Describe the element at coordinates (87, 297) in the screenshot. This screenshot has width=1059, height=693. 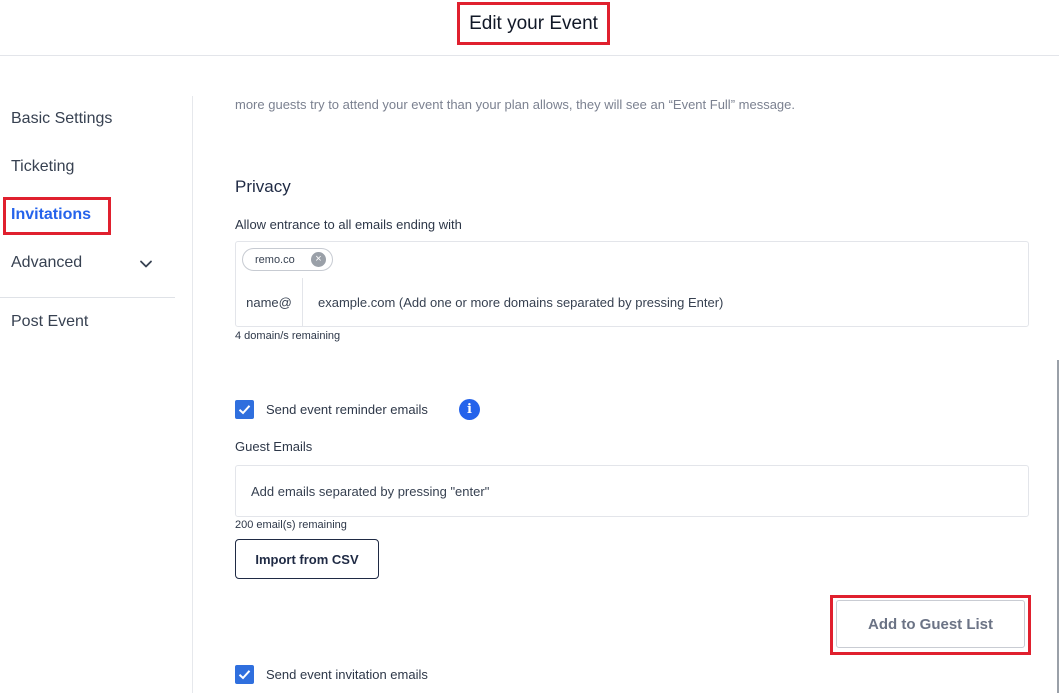
I see `sidebar-divider` at that location.